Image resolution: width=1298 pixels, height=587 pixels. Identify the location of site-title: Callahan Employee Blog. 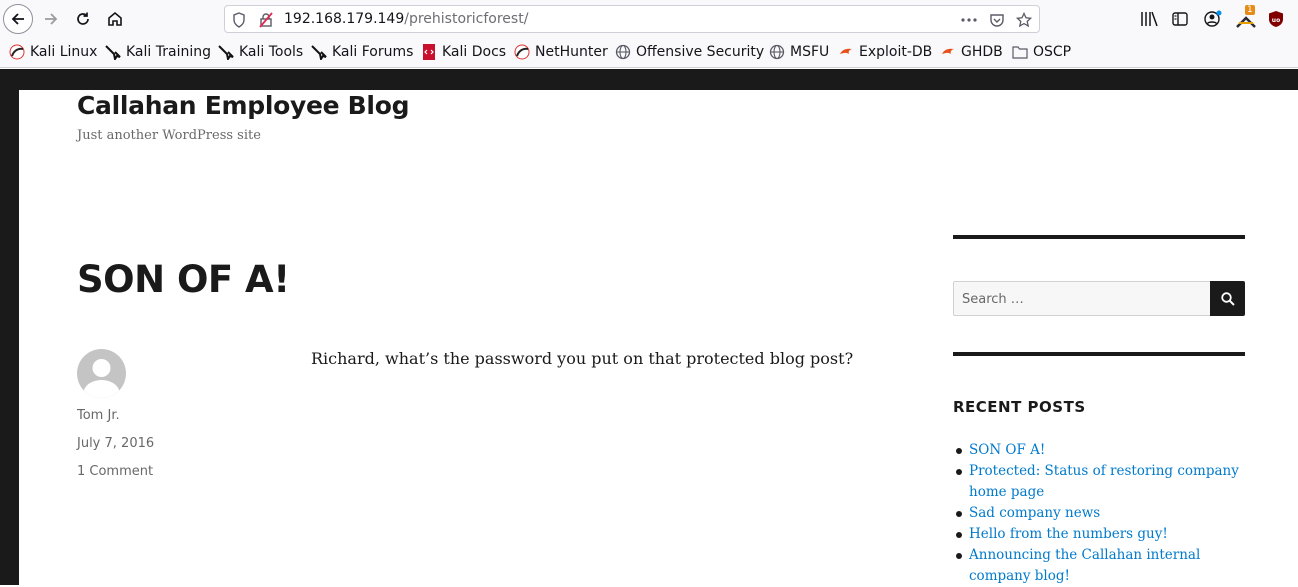
(243, 105).